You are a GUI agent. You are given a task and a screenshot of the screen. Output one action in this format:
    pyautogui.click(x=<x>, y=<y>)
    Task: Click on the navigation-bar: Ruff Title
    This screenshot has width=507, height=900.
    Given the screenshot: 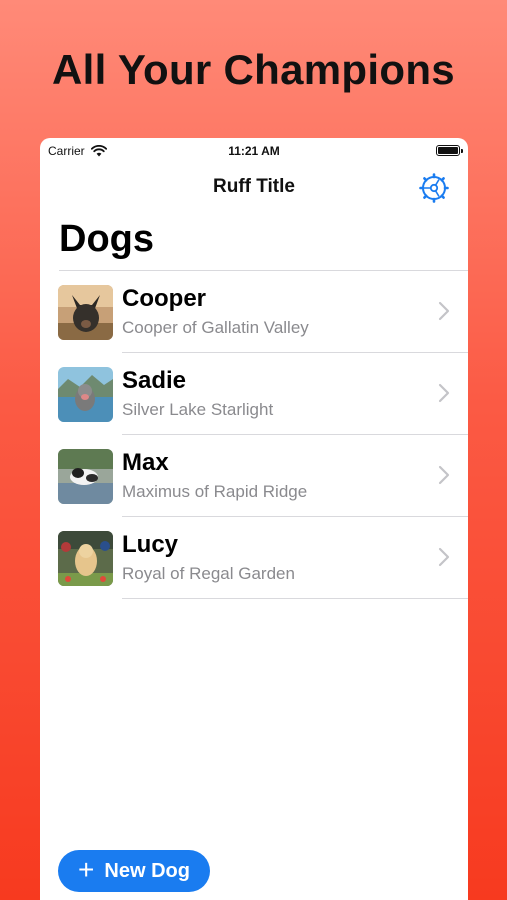 What is the action you would take?
    pyautogui.click(x=254, y=188)
    